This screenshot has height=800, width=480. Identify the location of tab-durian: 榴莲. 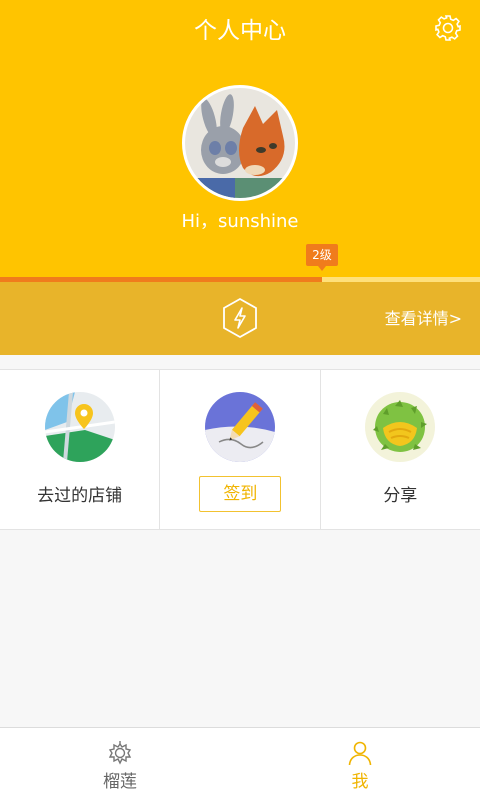
(120, 764).